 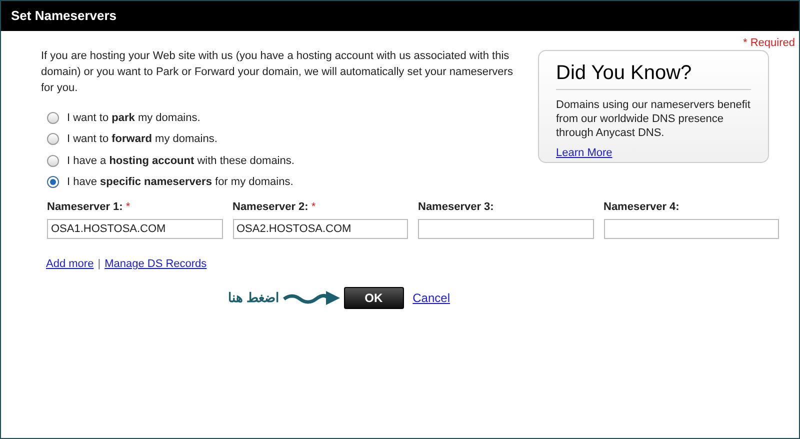 What do you see at coordinates (134, 229) in the screenshot?
I see `nameserver-field: OSA1.HOSTOSA.COM` at bounding box center [134, 229].